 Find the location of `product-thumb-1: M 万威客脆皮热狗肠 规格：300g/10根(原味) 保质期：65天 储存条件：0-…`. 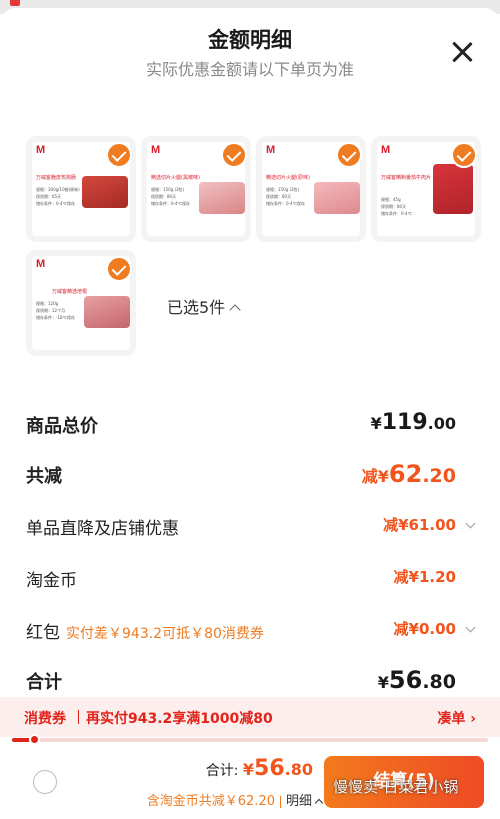

product-thumb-1: M 万威客脆皮热狗肠 规格：300g/10根(原味) 保质期：65天 储存条件：0-… is located at coordinates (81, 189).